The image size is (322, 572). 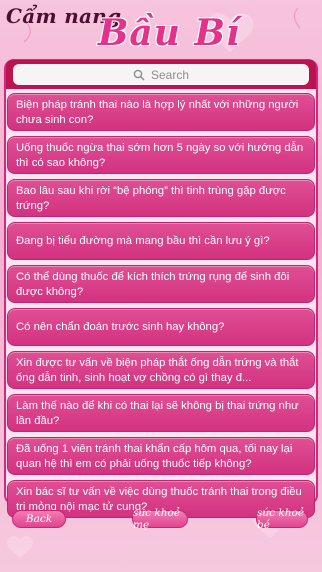 I want to click on search-placeholder: Search, so click(x=170, y=74).